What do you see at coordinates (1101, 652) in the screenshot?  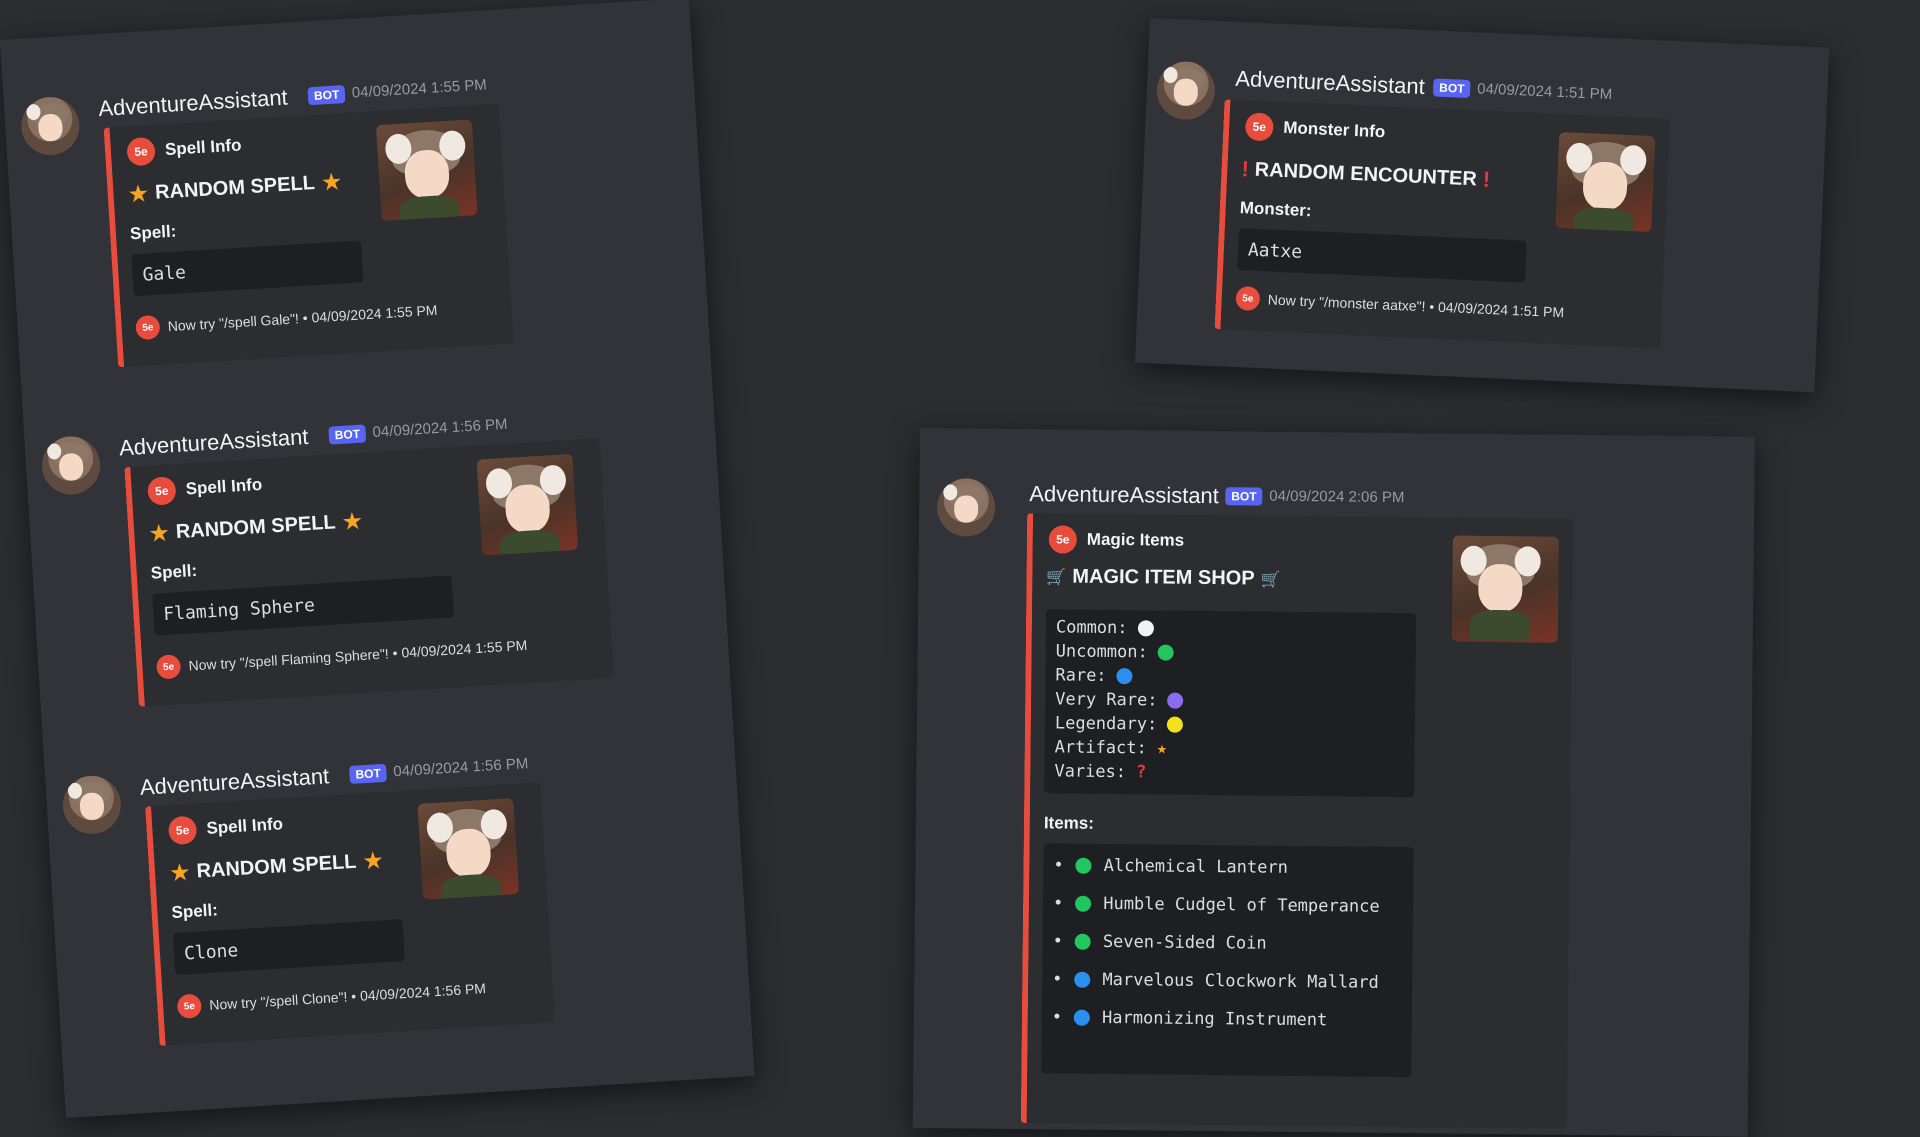 I see `legend-label: Uncommon:` at bounding box center [1101, 652].